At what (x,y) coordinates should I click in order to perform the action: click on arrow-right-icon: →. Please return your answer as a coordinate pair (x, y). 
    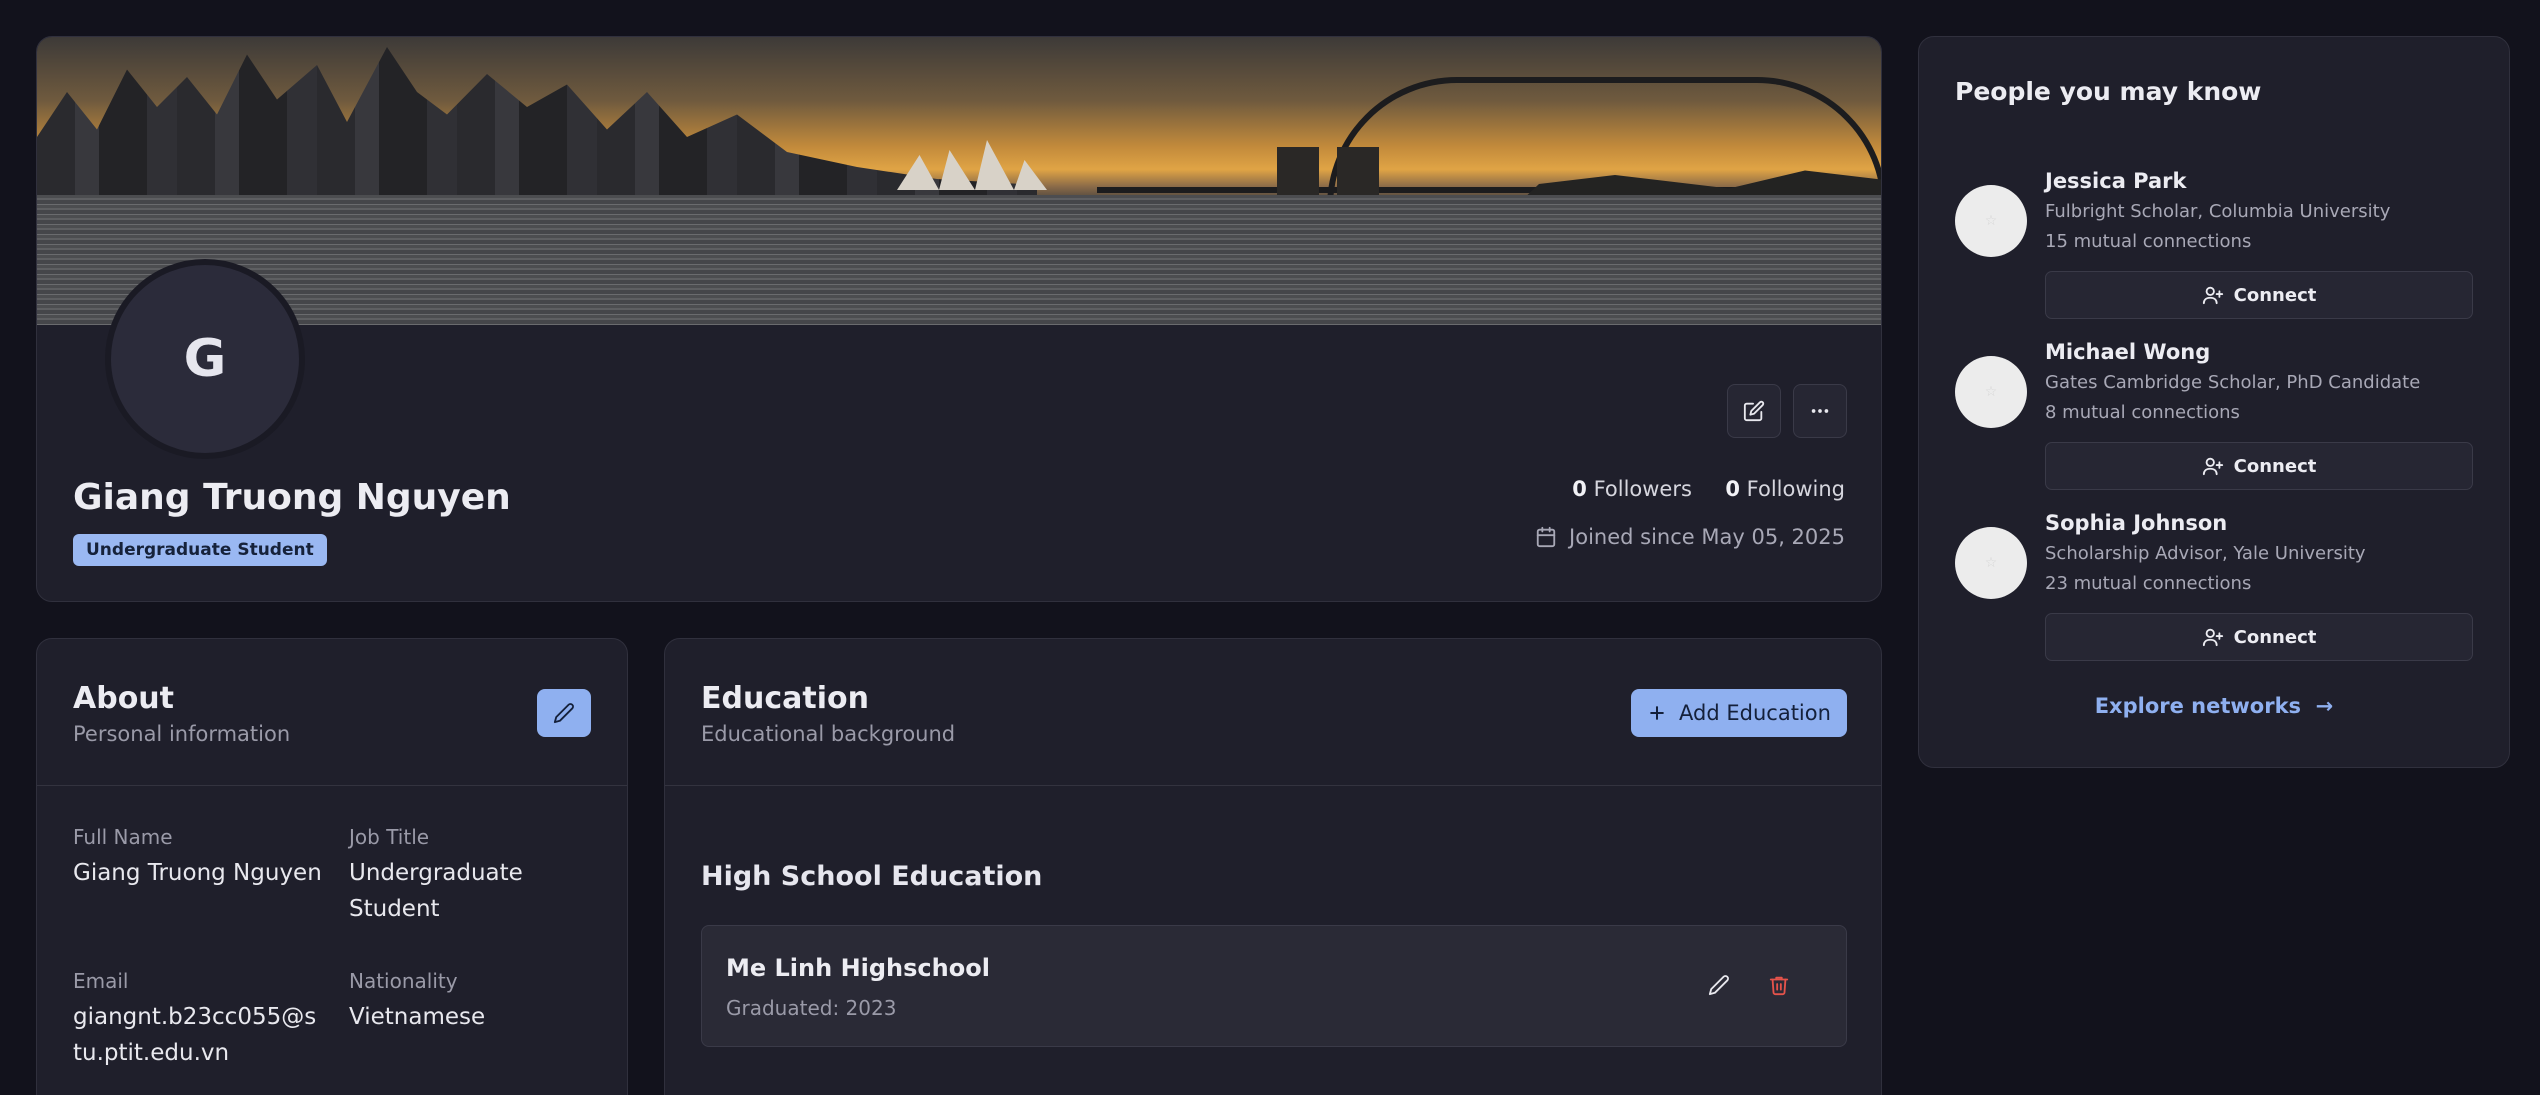
    Looking at the image, I should click on (2321, 706).